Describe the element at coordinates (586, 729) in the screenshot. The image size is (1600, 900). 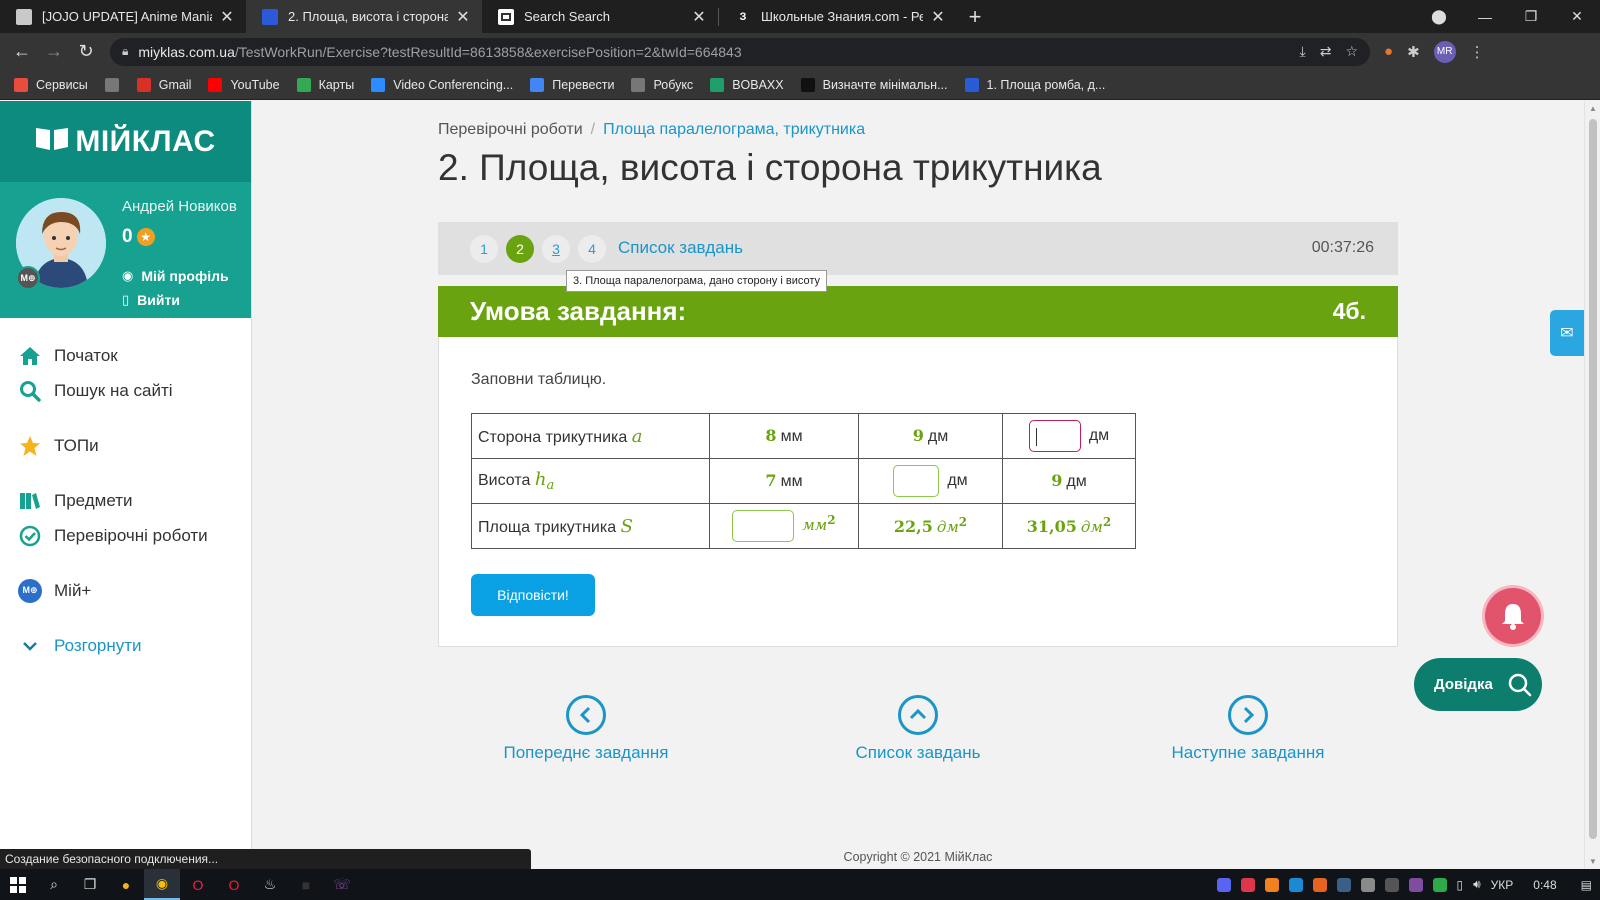
I see `previous-task-button: Попереднє завдання` at that location.